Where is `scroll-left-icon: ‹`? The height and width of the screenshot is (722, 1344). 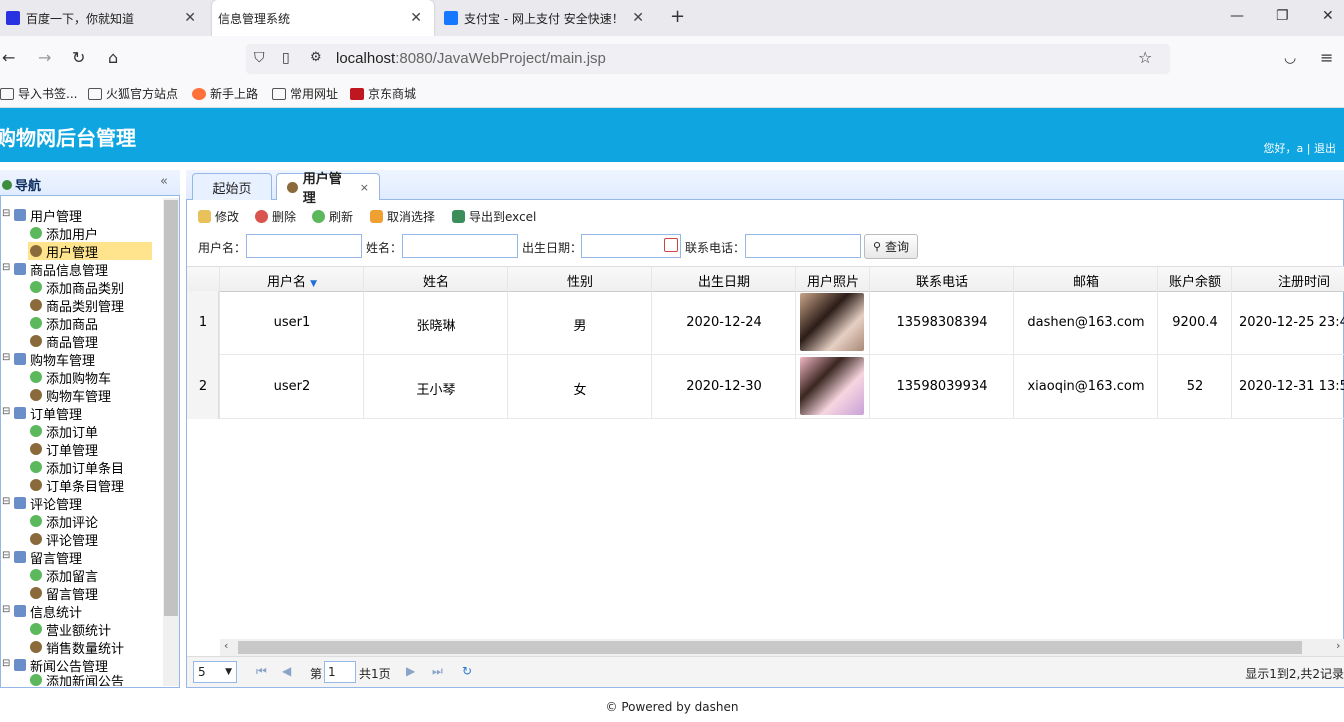 scroll-left-icon: ‹ is located at coordinates (226, 645).